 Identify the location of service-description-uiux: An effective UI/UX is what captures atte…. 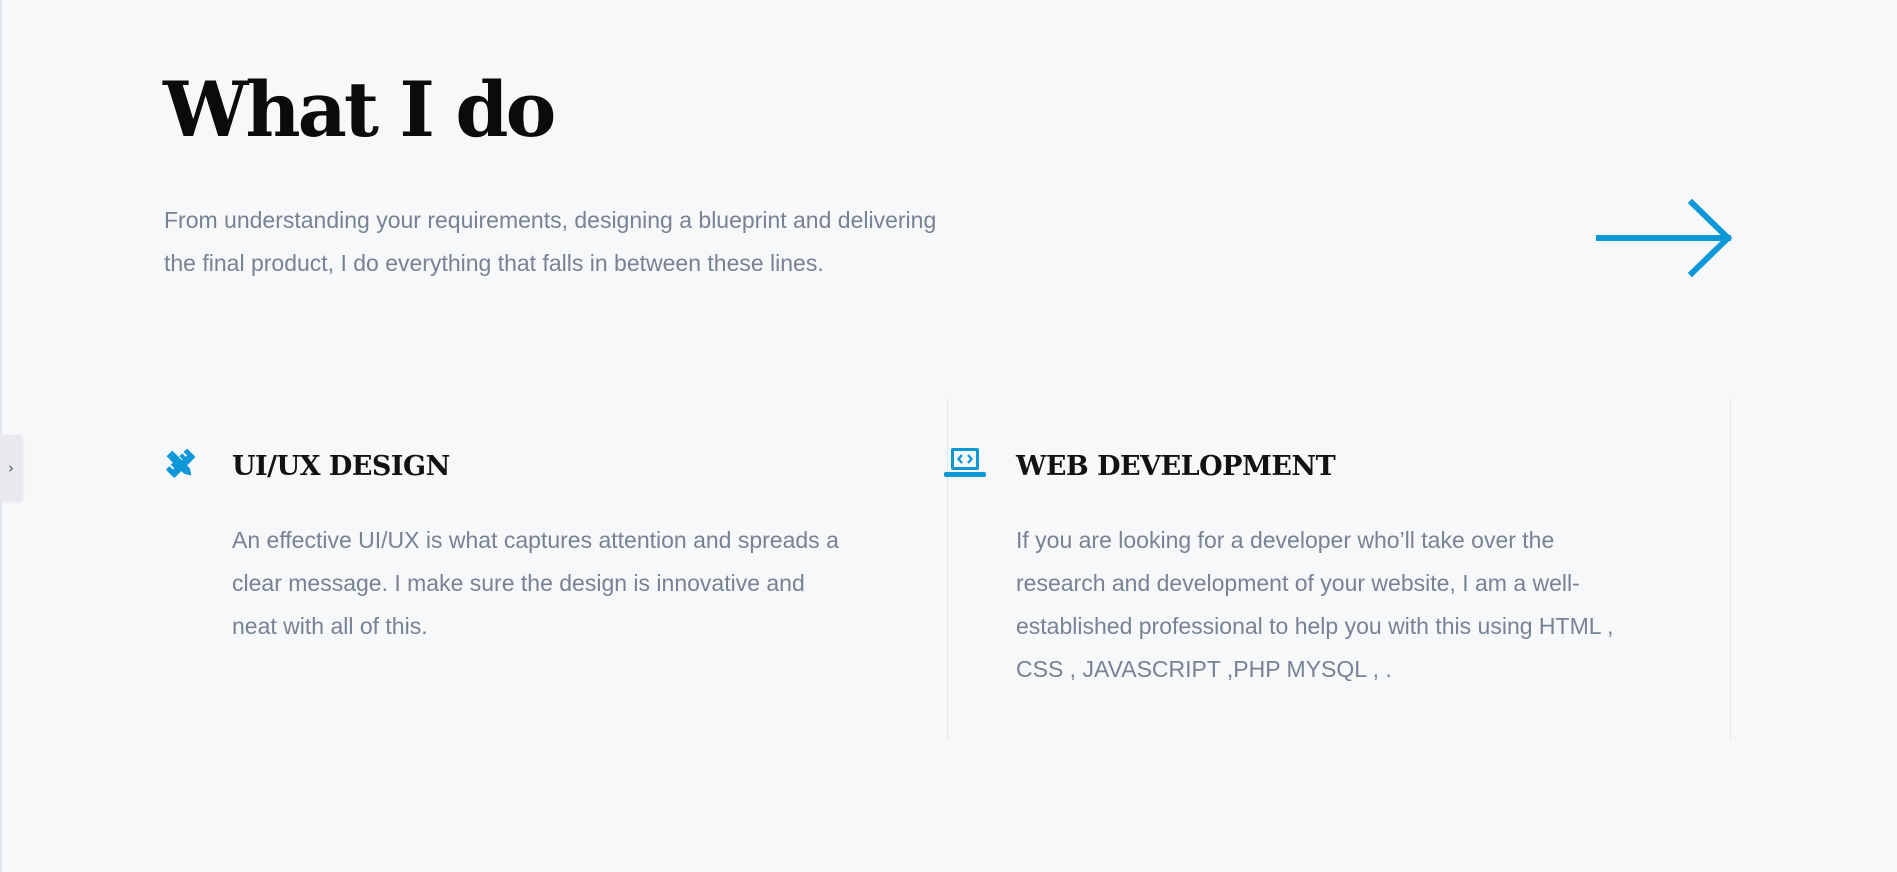
(535, 583).